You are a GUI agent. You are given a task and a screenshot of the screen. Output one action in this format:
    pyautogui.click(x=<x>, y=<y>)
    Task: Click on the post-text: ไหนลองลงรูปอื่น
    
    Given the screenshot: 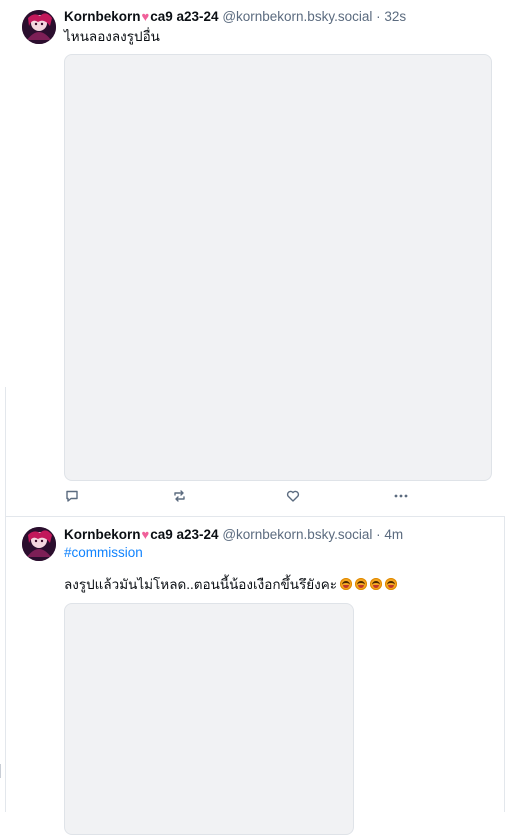 What is the action you would take?
    pyautogui.click(x=112, y=36)
    